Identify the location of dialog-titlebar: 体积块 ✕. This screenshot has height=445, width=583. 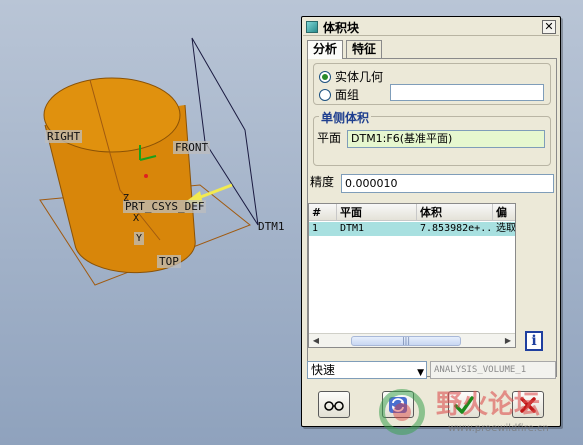
(431, 27).